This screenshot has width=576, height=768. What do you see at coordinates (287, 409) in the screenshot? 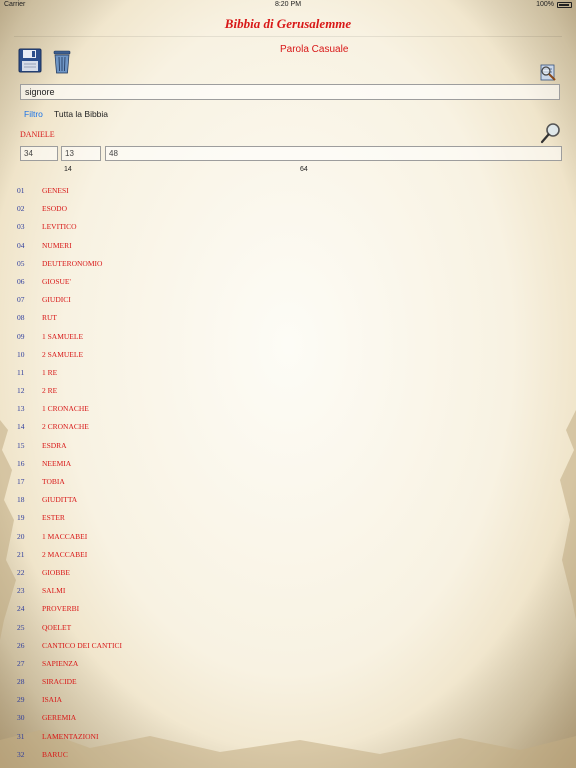
I see `book-row: 13 1 CRONACHE` at bounding box center [287, 409].